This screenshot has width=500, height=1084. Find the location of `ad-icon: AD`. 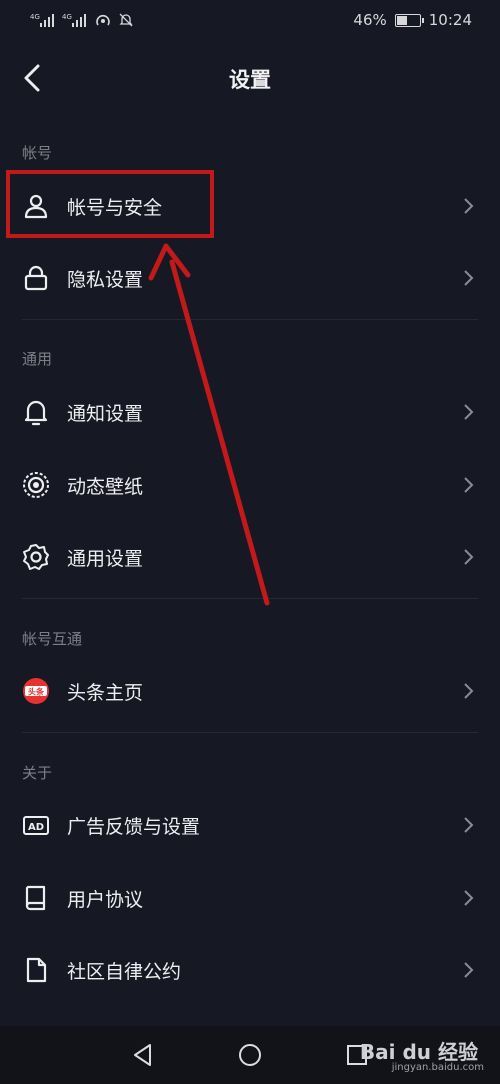

ad-icon: AD is located at coordinates (36, 825).